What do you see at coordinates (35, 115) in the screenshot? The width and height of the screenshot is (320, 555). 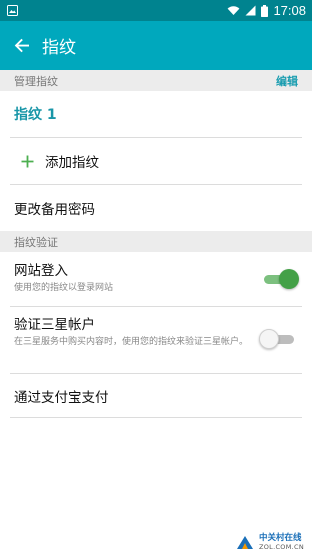 I see `fingerprint-label: 指纹 1` at bounding box center [35, 115].